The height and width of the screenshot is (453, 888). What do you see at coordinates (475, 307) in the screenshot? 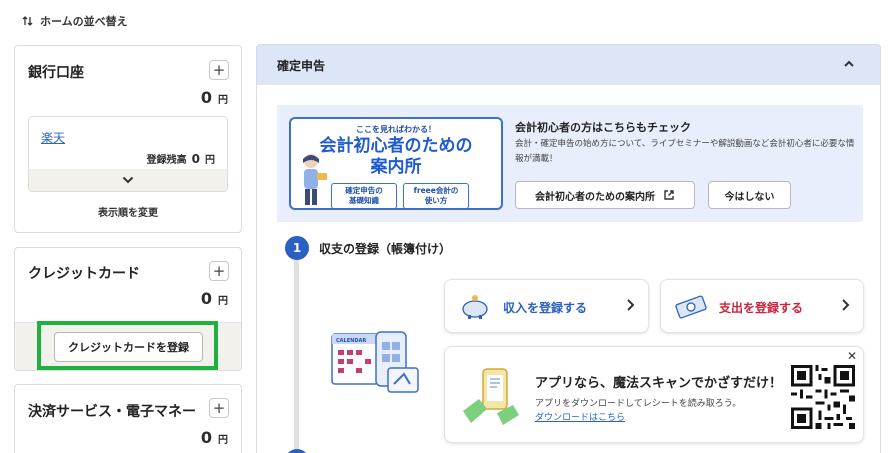
I see `piggy-bank-icon` at bounding box center [475, 307].